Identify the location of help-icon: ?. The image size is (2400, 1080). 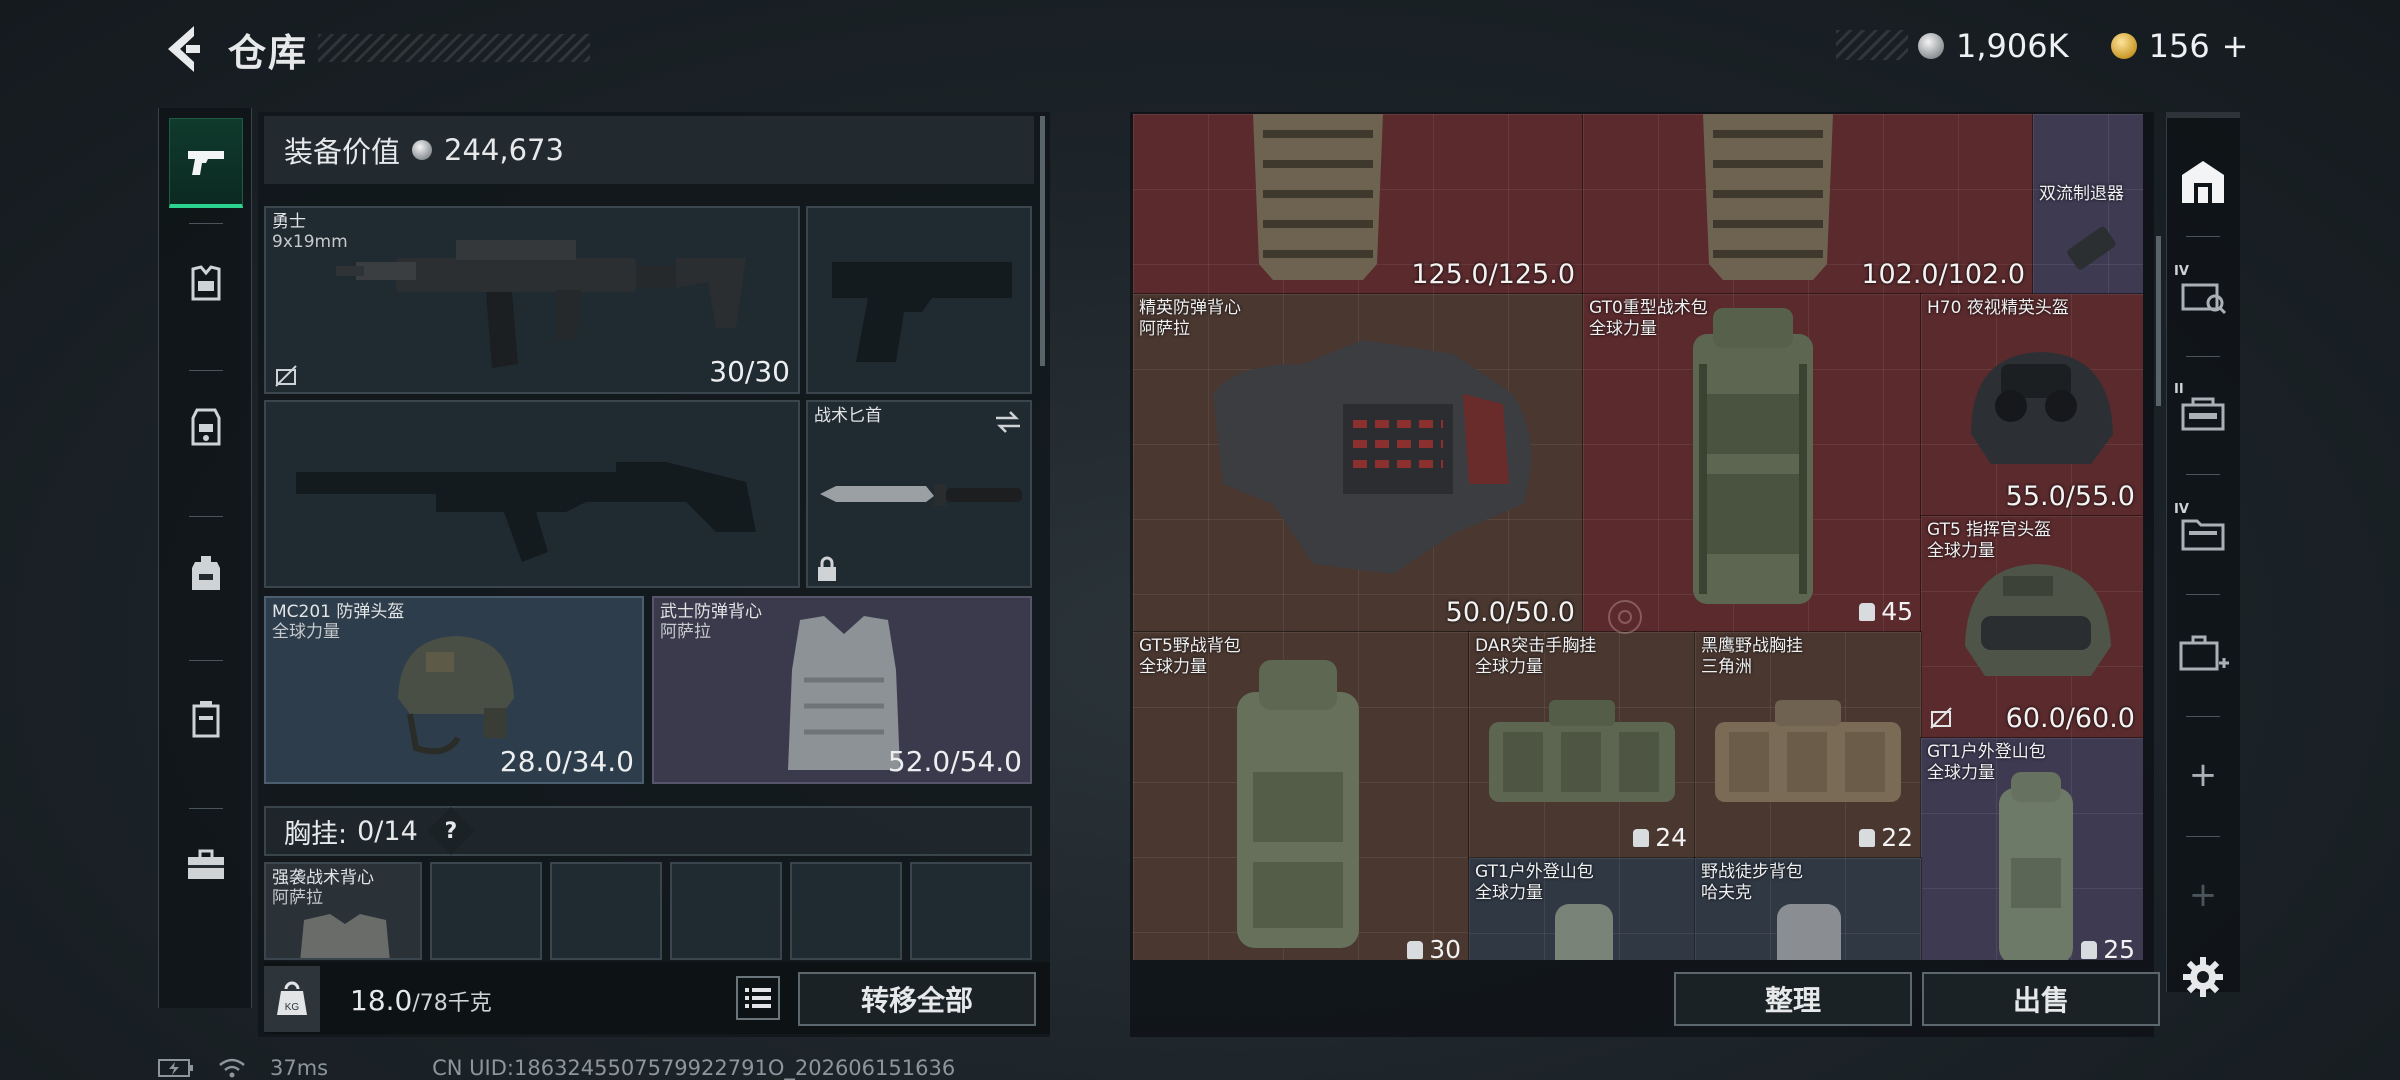
(451, 831).